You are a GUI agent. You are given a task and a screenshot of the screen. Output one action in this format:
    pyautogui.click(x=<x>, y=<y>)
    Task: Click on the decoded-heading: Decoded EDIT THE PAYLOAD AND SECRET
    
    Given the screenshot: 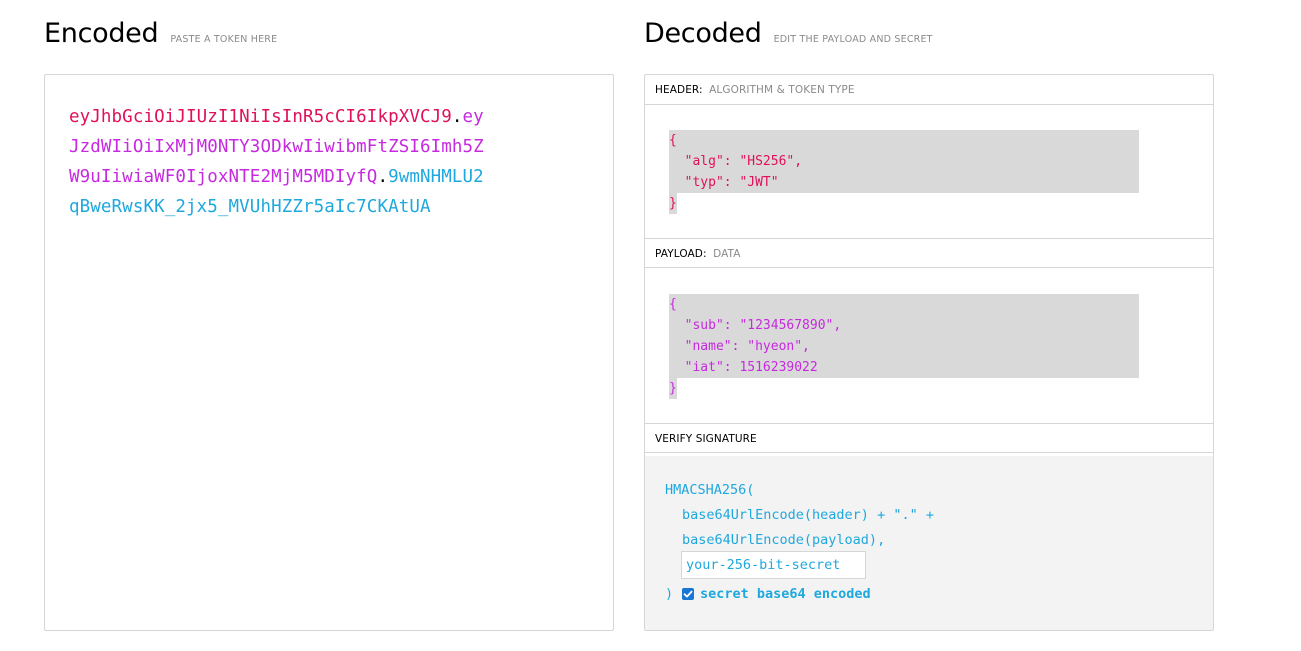 What is the action you would take?
    pyautogui.click(x=788, y=34)
    